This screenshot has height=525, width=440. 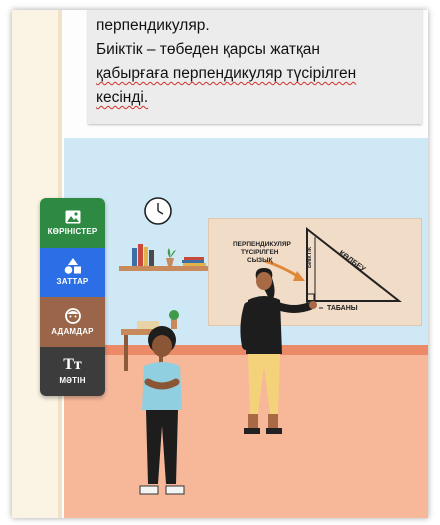 I want to click on text-button: Тт МӘТІН, so click(x=72, y=371).